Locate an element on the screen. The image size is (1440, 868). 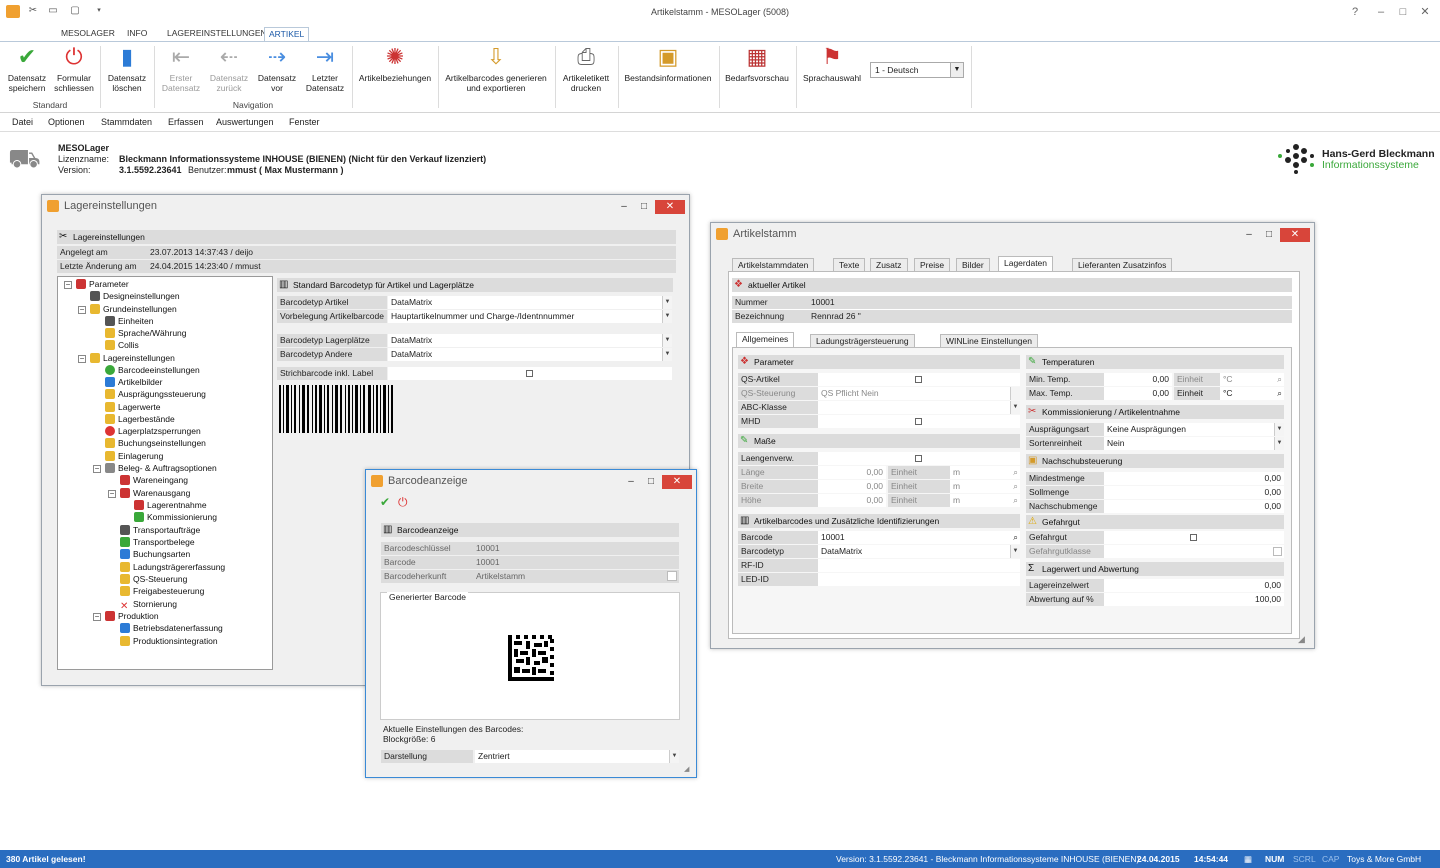
tab-artikel: ARTIKEL is located at coordinates (287, 34).